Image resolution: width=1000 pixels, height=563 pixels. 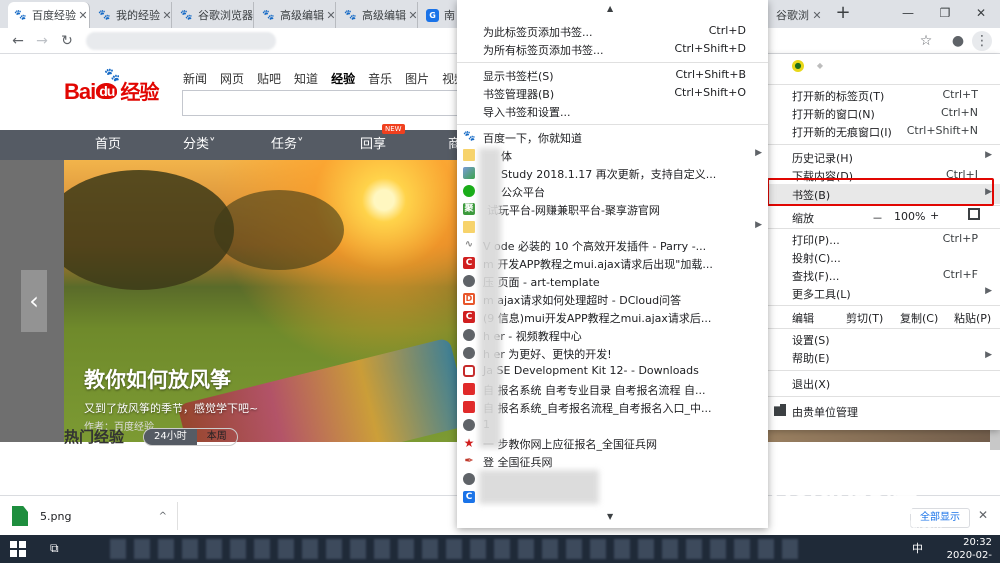 What do you see at coordinates (820, 66) in the screenshot?
I see `tag-icon: ◆` at bounding box center [820, 66].